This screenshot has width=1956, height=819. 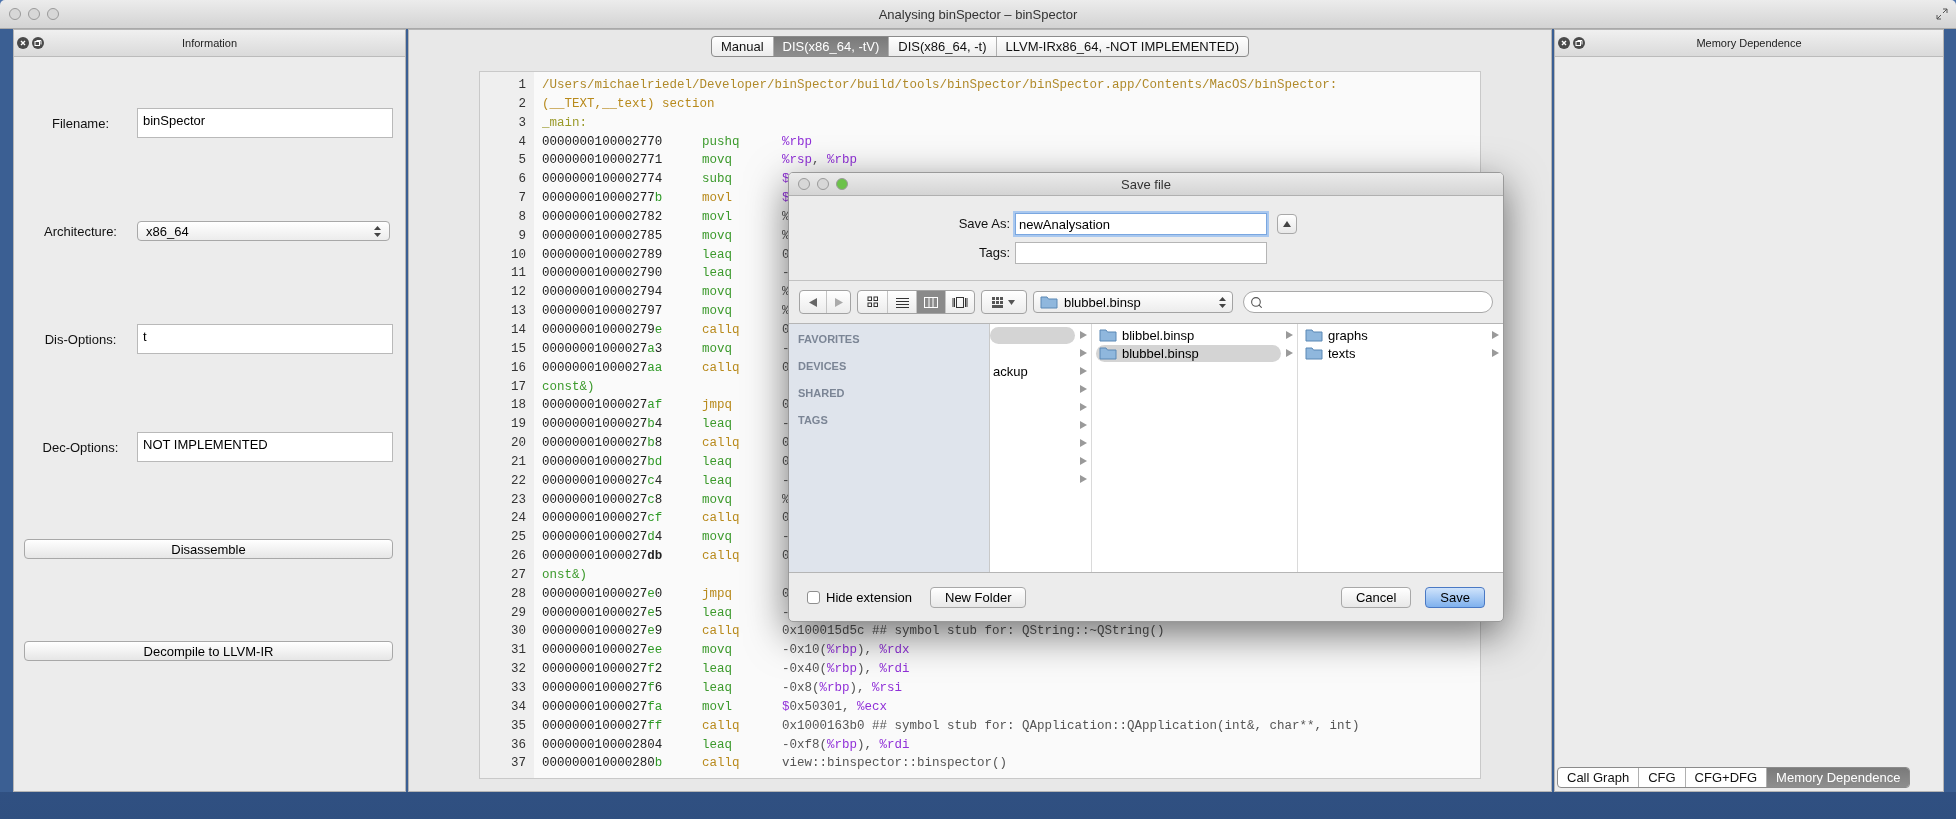 What do you see at coordinates (1368, 302) in the screenshot?
I see `search-field` at bounding box center [1368, 302].